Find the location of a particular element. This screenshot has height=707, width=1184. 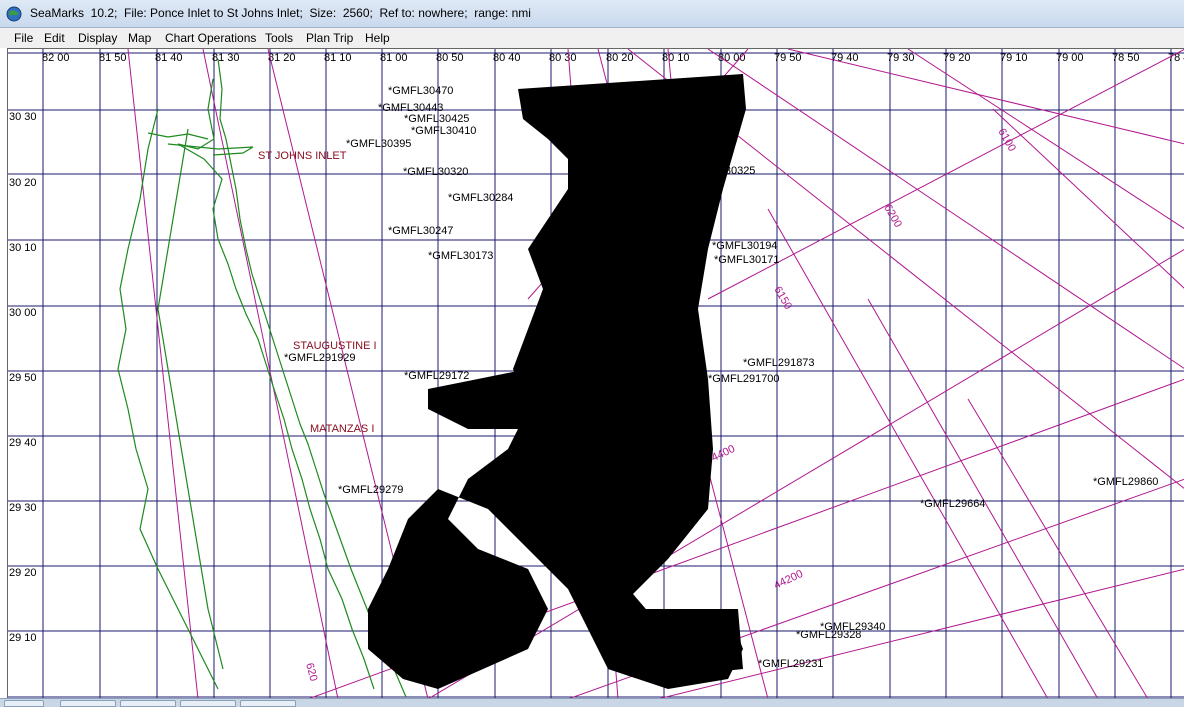

longitude-label: 79 10 is located at coordinates (1014, 58).